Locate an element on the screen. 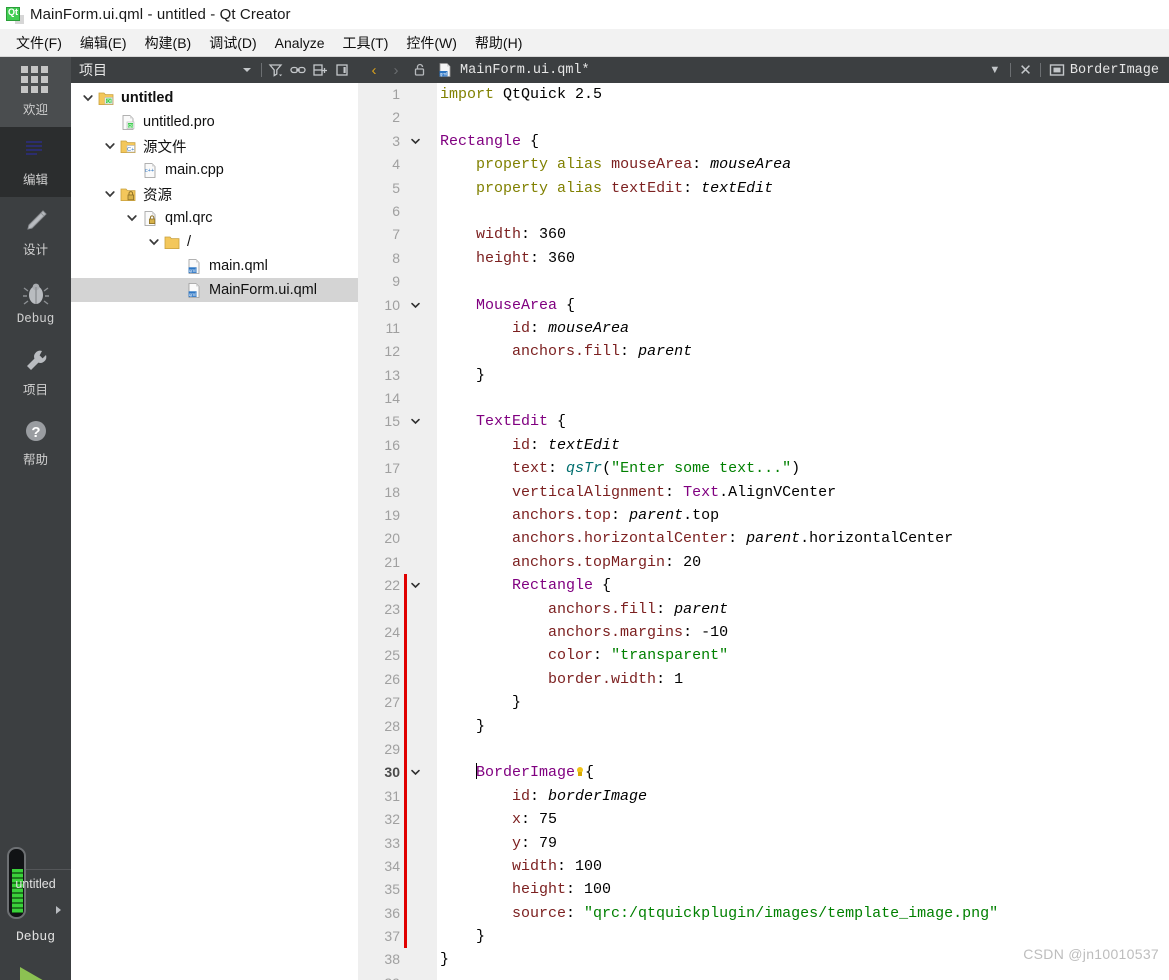  code-line: 18 verticalAlignment: Text.AlignVCenter is located at coordinates (763, 492).